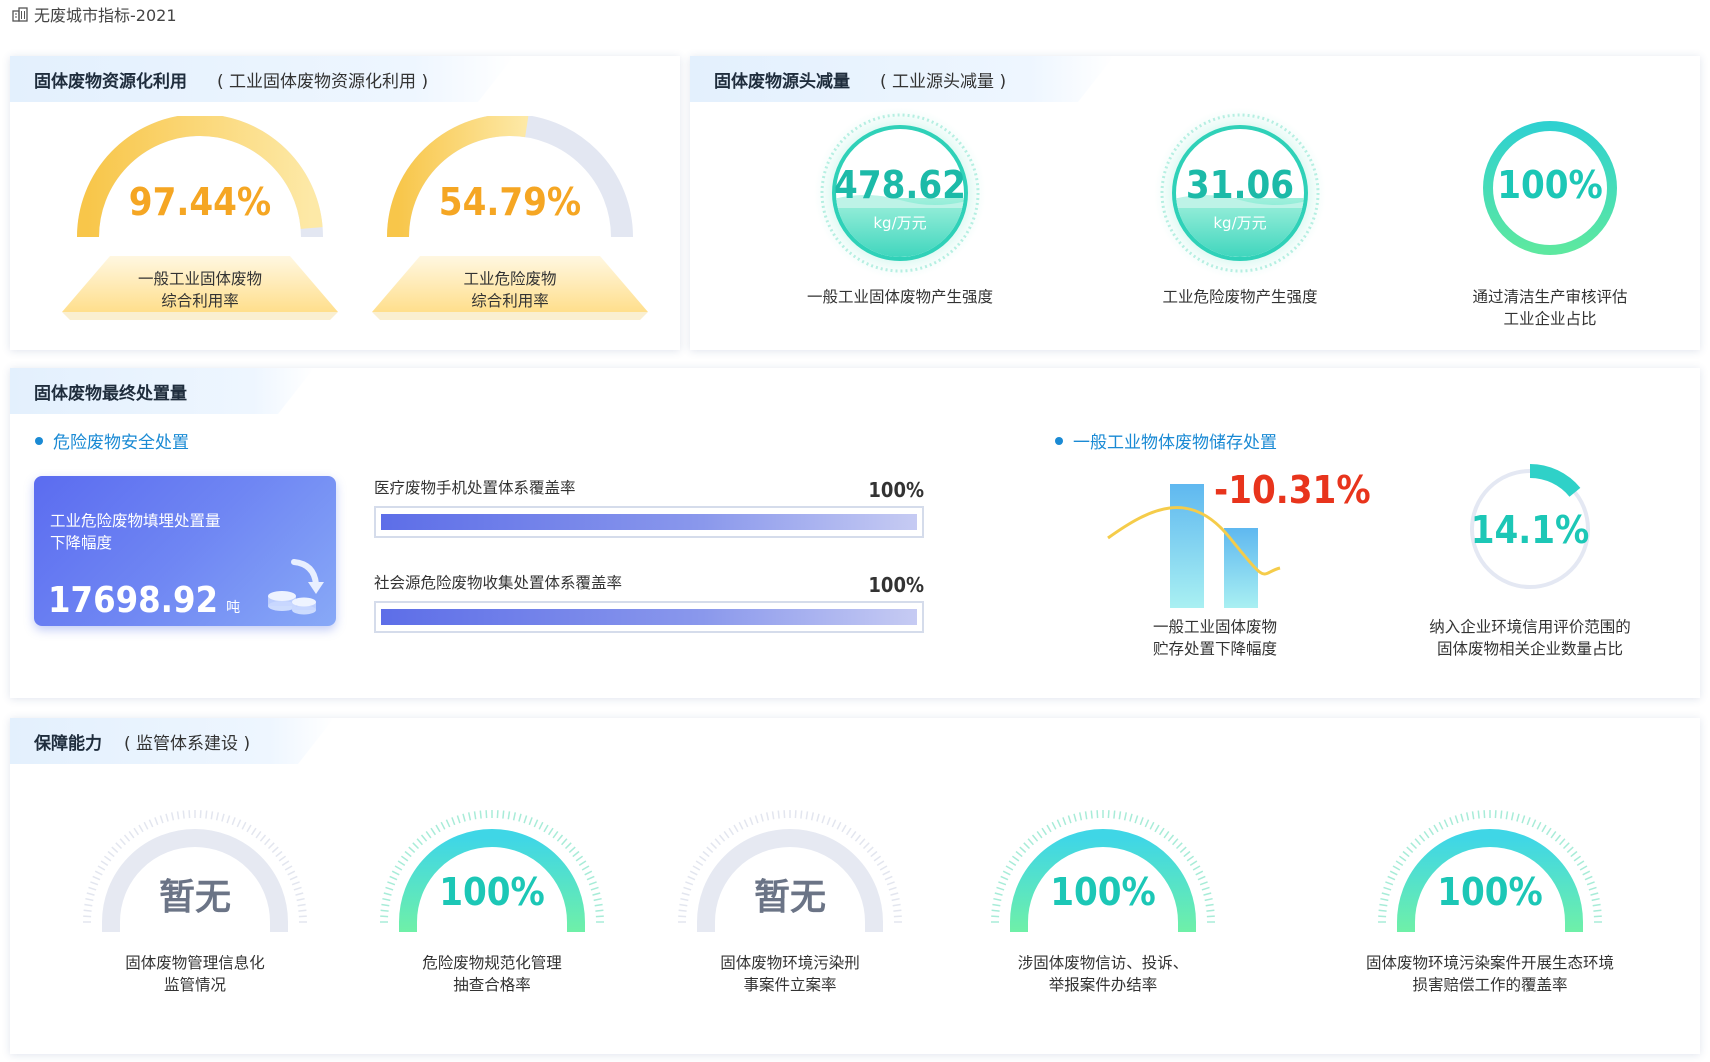 The height and width of the screenshot is (1062, 1710). What do you see at coordinates (200, 231) in the screenshot?
I see `utilization-gauge-general: 97.44% 一般工业固体废物 综合利用率` at bounding box center [200, 231].